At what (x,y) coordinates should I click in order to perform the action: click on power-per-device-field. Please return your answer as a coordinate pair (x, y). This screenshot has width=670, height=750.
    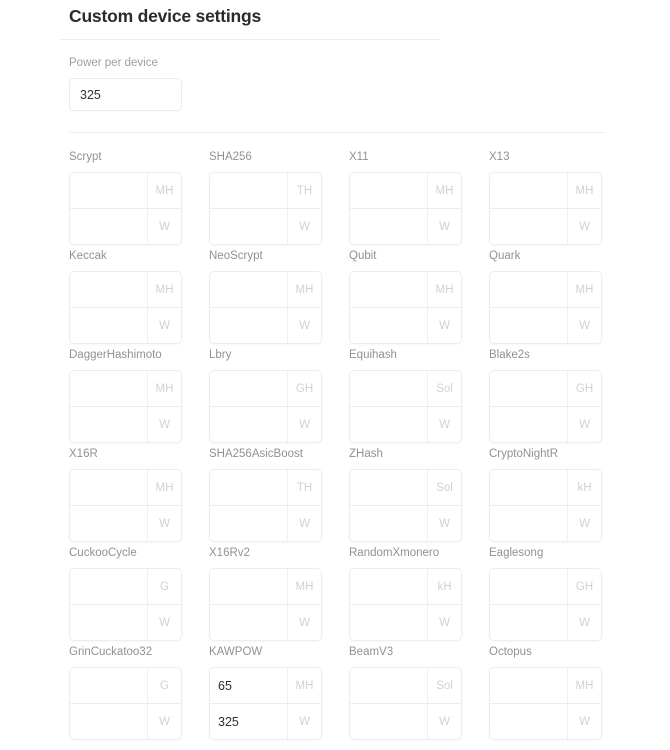
    Looking at the image, I should click on (125, 94).